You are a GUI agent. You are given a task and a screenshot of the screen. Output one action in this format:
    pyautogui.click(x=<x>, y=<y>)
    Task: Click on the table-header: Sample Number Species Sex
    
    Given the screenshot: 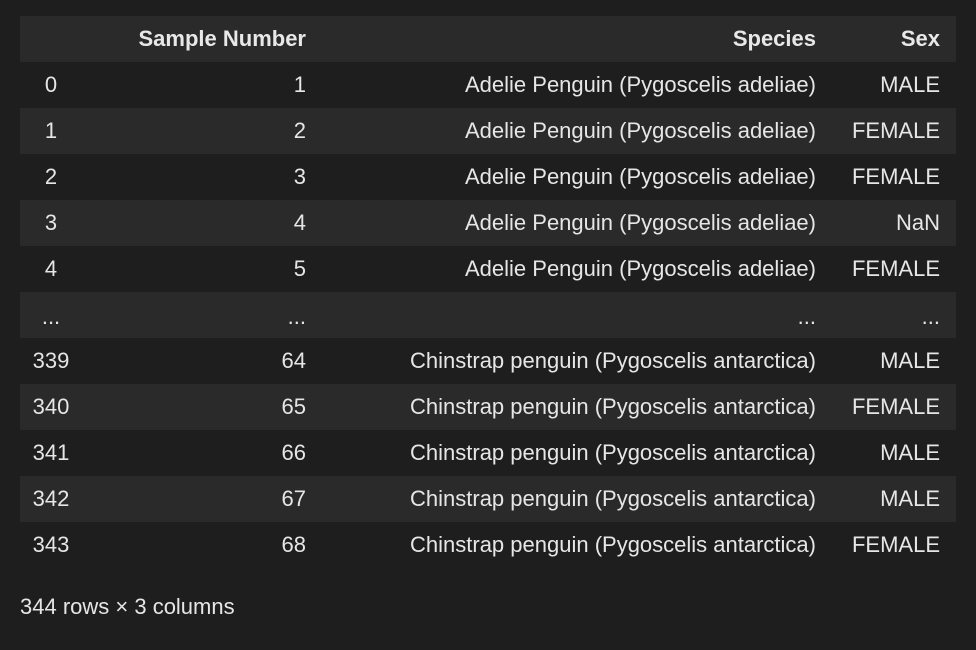 What is the action you would take?
    pyautogui.click(x=488, y=39)
    